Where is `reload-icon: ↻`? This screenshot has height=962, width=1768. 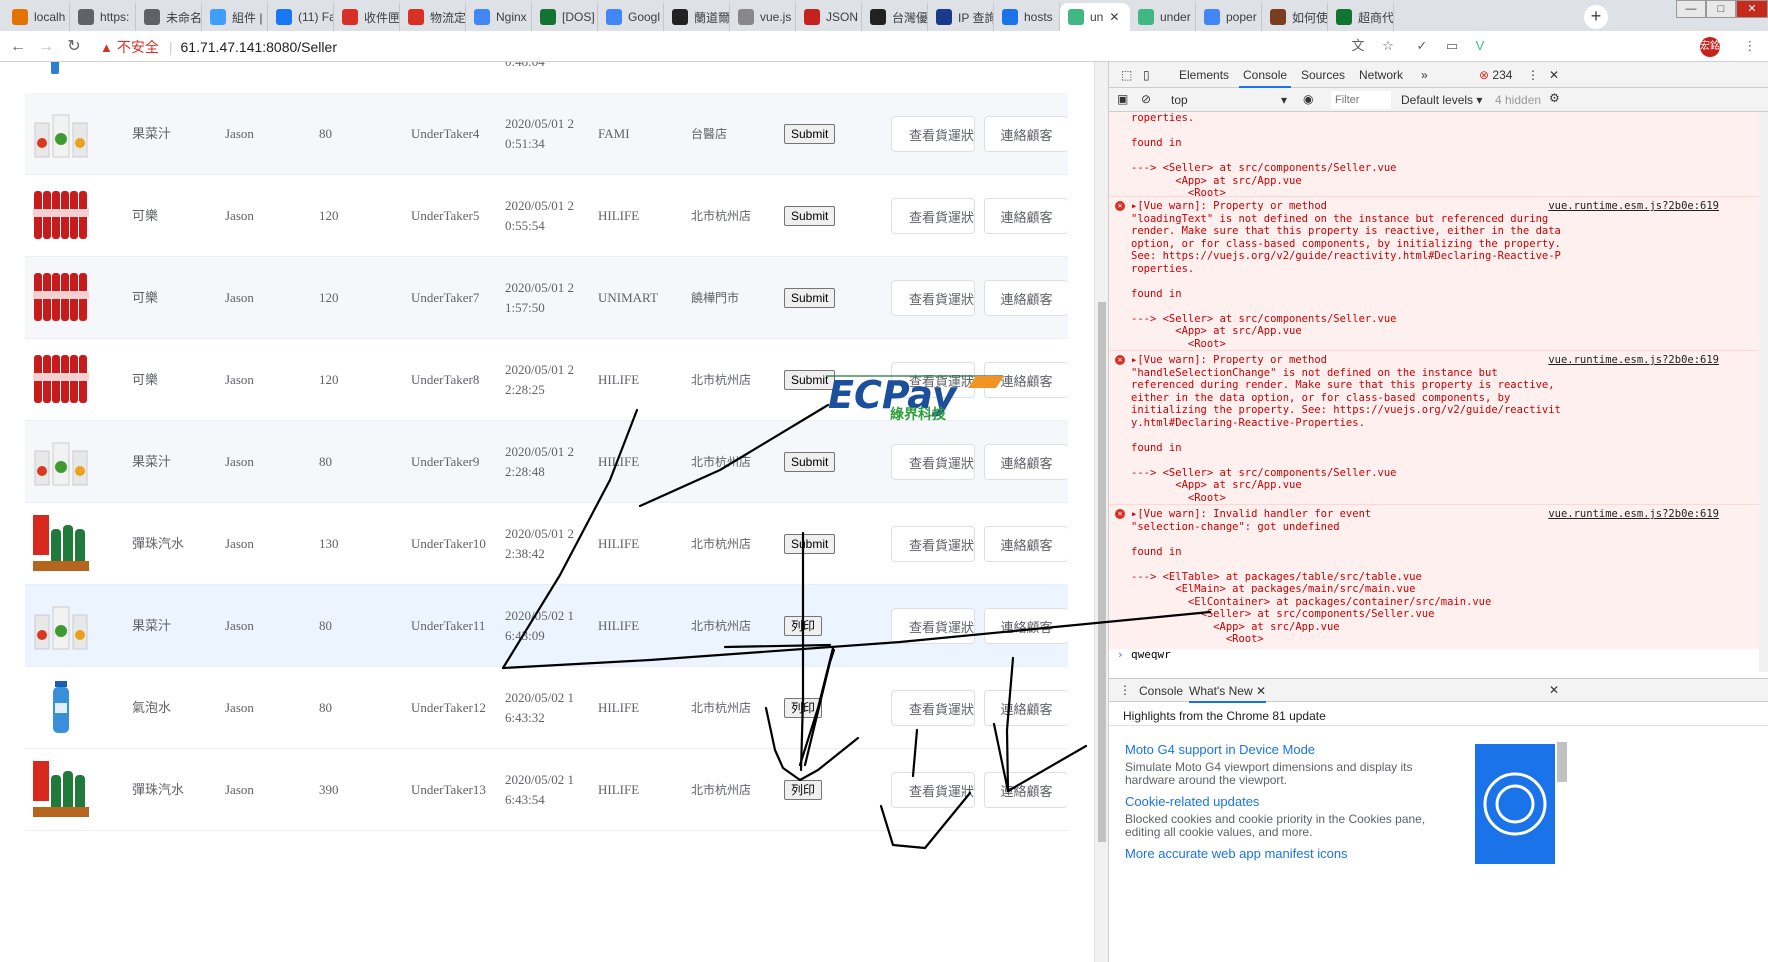
reload-icon: ↻ is located at coordinates (74, 47).